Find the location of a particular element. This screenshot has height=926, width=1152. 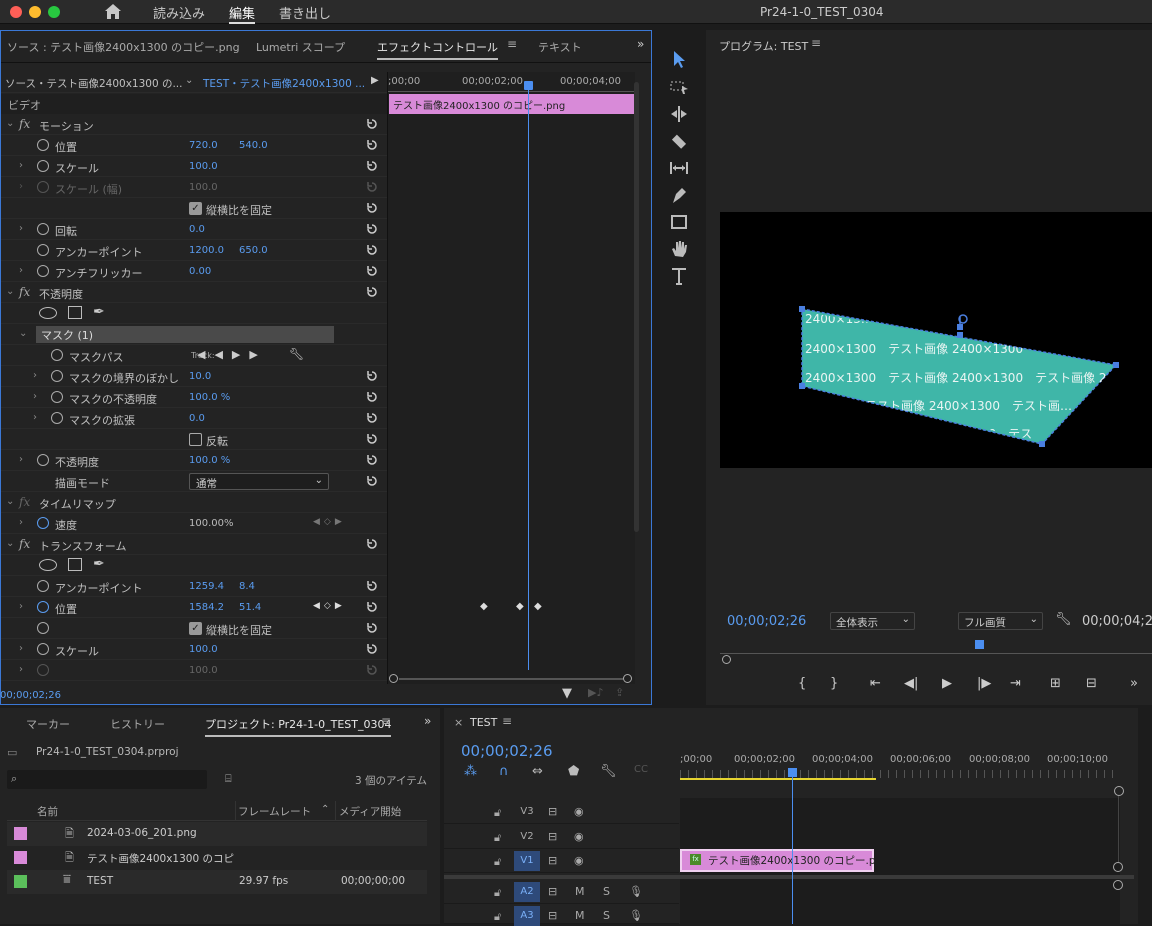

t-anchor-x-value: 1259.4 is located at coordinates (206, 586).